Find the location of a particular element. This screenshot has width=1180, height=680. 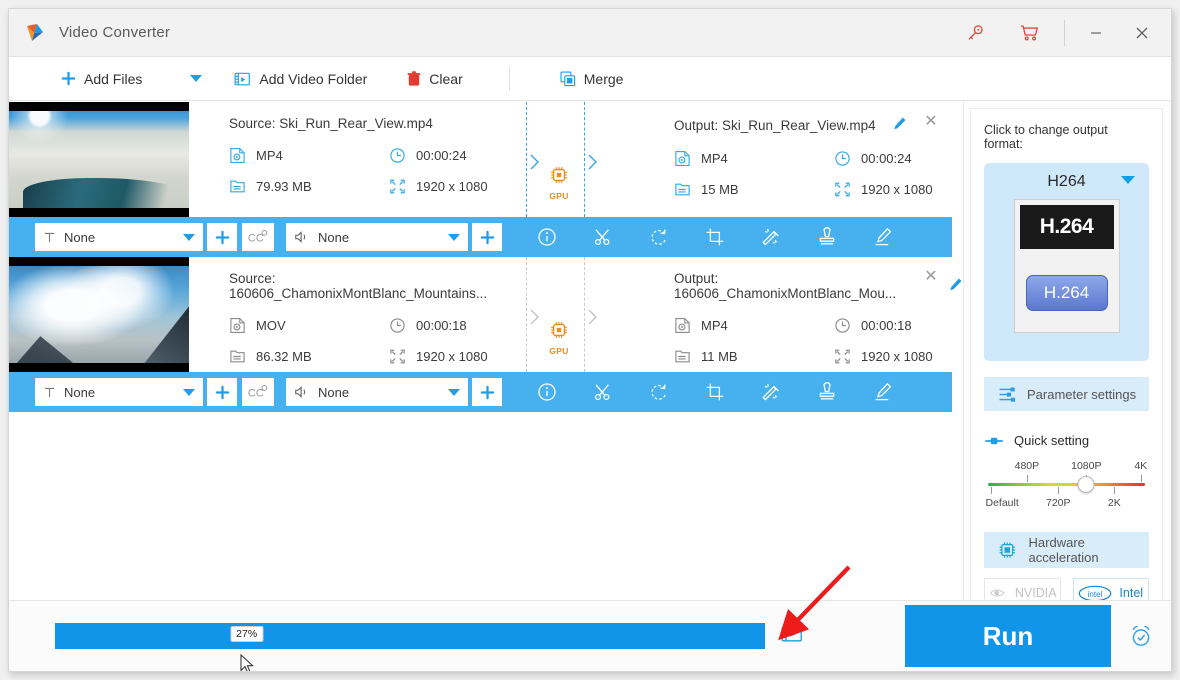

subtitle-value: None is located at coordinates (80, 392).